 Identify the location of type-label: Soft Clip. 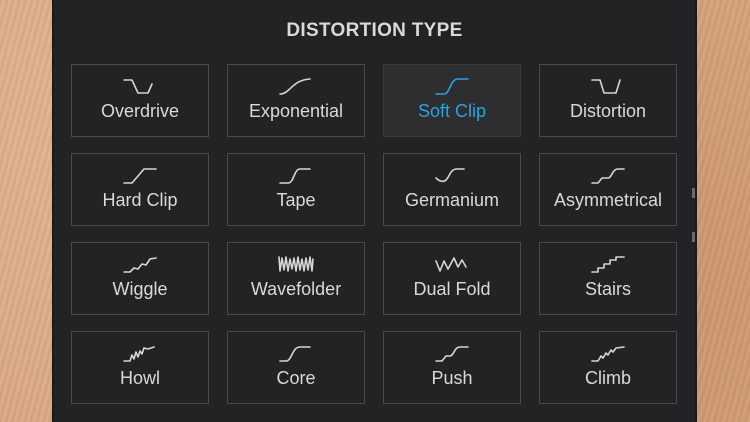
(452, 111).